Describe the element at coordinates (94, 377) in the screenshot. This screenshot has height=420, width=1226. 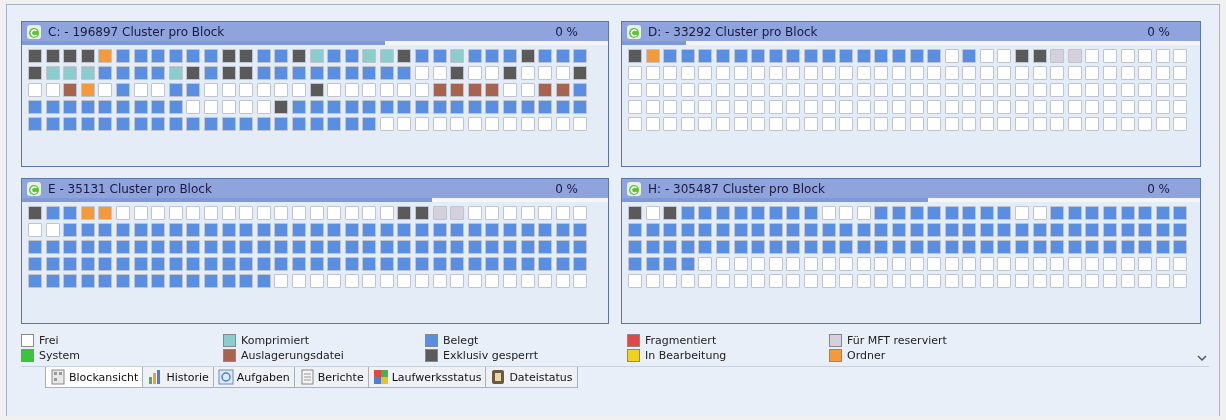
I see `tab: Blockansicht` at that location.